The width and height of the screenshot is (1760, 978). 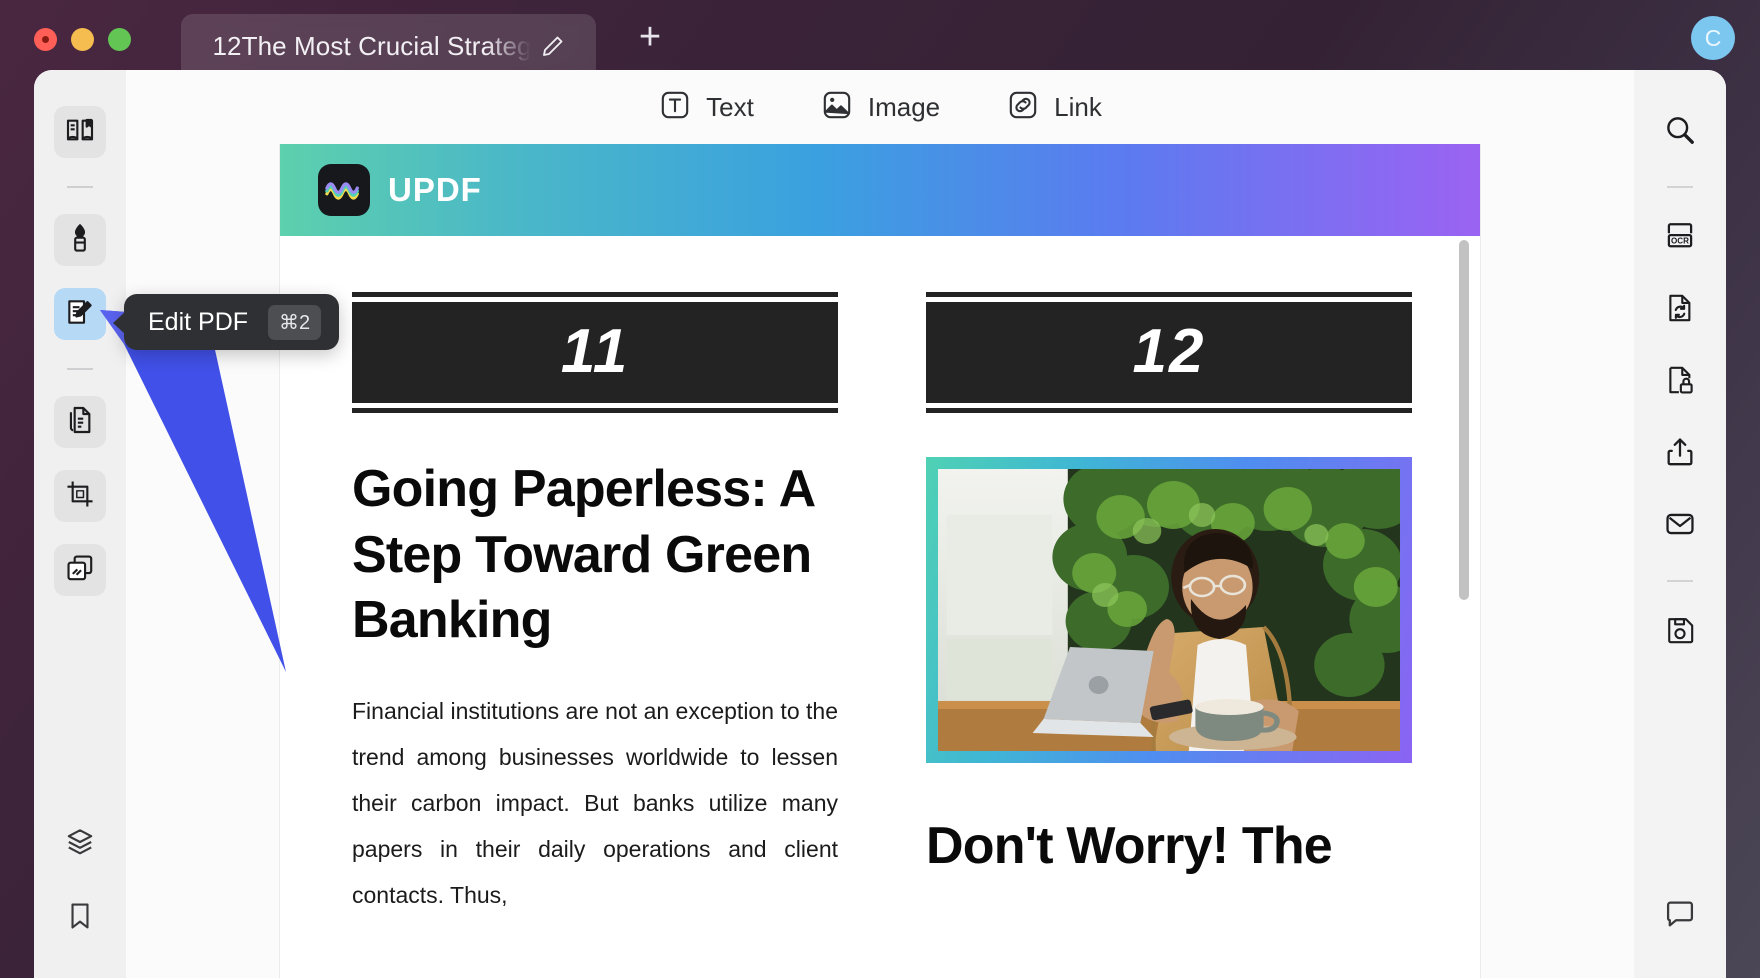 I want to click on sidebar-item-bookmark, so click(x=80, y=918).